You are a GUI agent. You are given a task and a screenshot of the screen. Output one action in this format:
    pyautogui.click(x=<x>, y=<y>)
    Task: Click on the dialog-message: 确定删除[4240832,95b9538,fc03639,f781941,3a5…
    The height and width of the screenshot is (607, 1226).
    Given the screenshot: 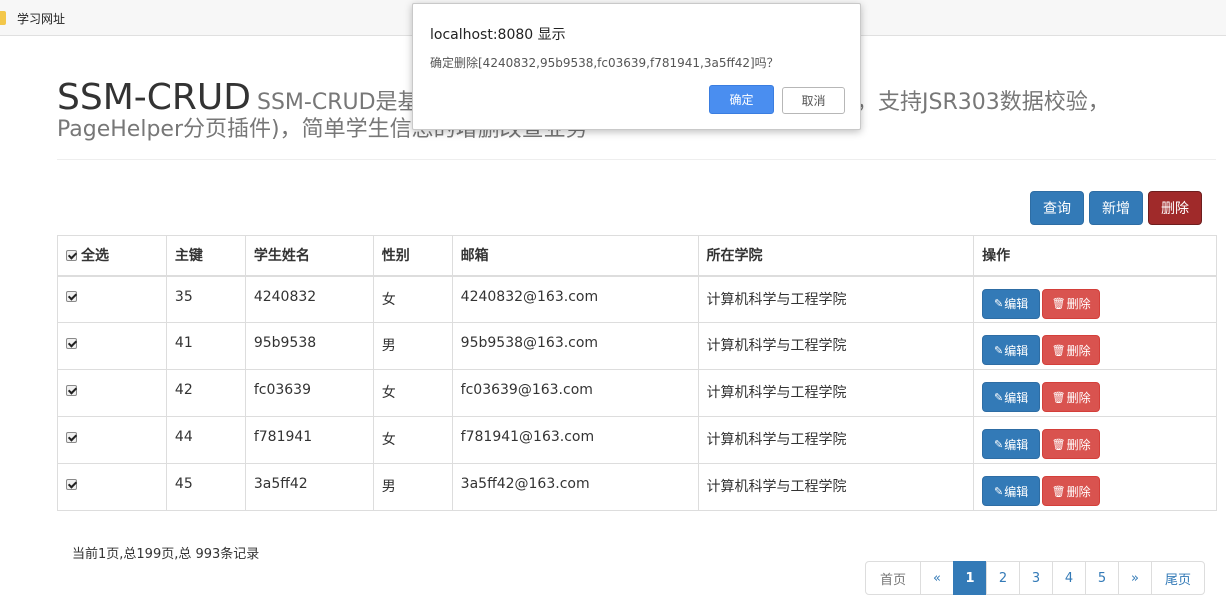 What is the action you would take?
    pyautogui.click(x=604, y=63)
    